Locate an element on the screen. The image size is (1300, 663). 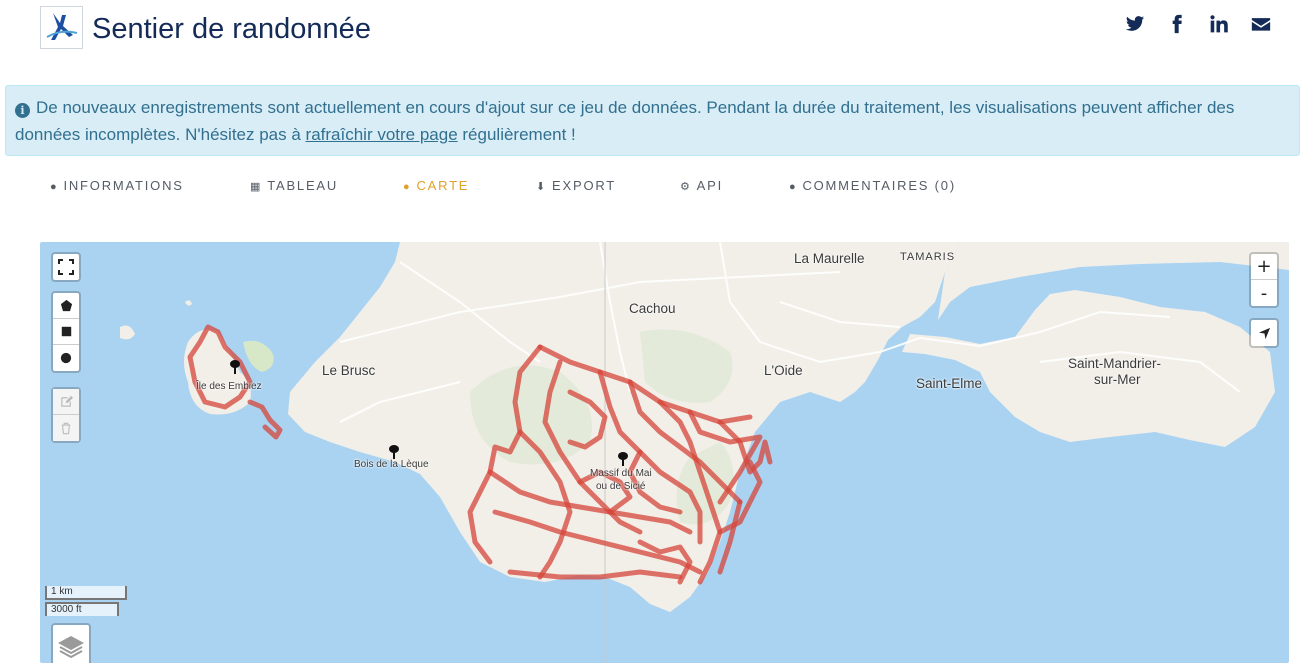
facebook-icon is located at coordinates (1177, 24).